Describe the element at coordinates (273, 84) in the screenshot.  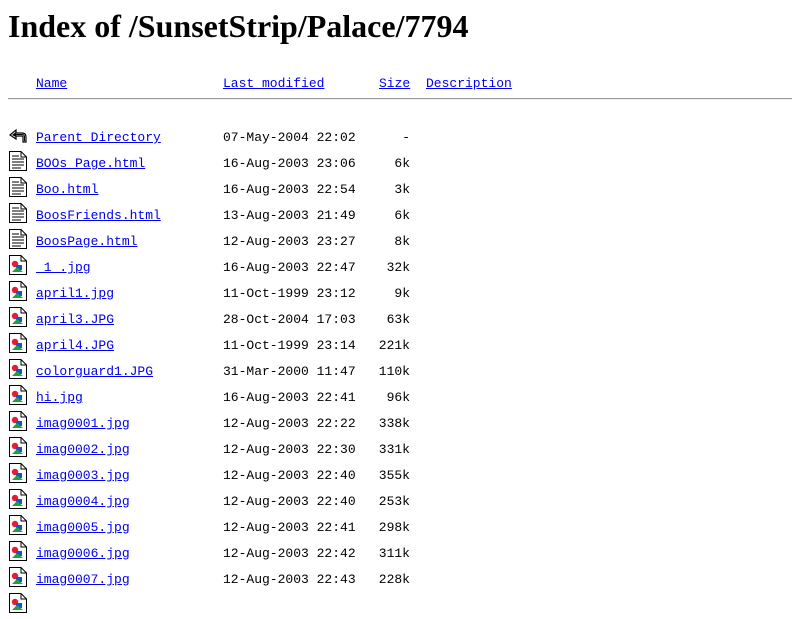
I see `column-header-last-modified: Last modified` at that location.